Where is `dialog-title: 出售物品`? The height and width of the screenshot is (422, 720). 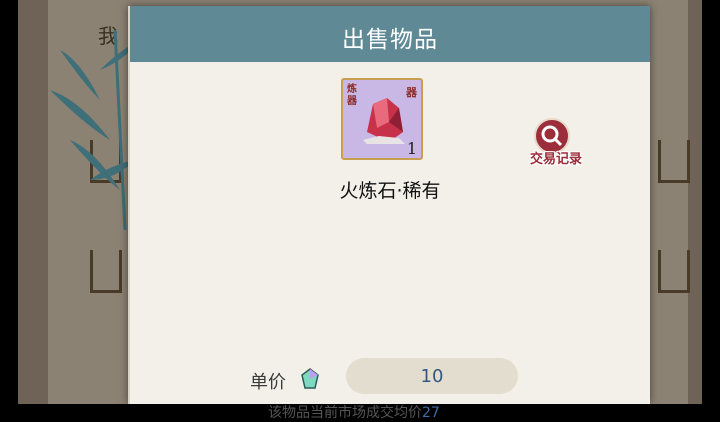
dialog-title: 出售物品 is located at coordinates (390, 40).